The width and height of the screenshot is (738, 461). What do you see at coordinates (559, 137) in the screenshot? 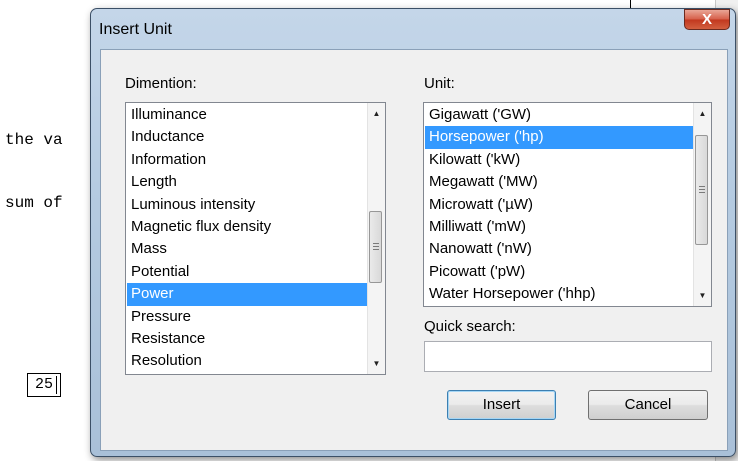
I see `unit-list-item: Horsepower ('hp)` at bounding box center [559, 137].